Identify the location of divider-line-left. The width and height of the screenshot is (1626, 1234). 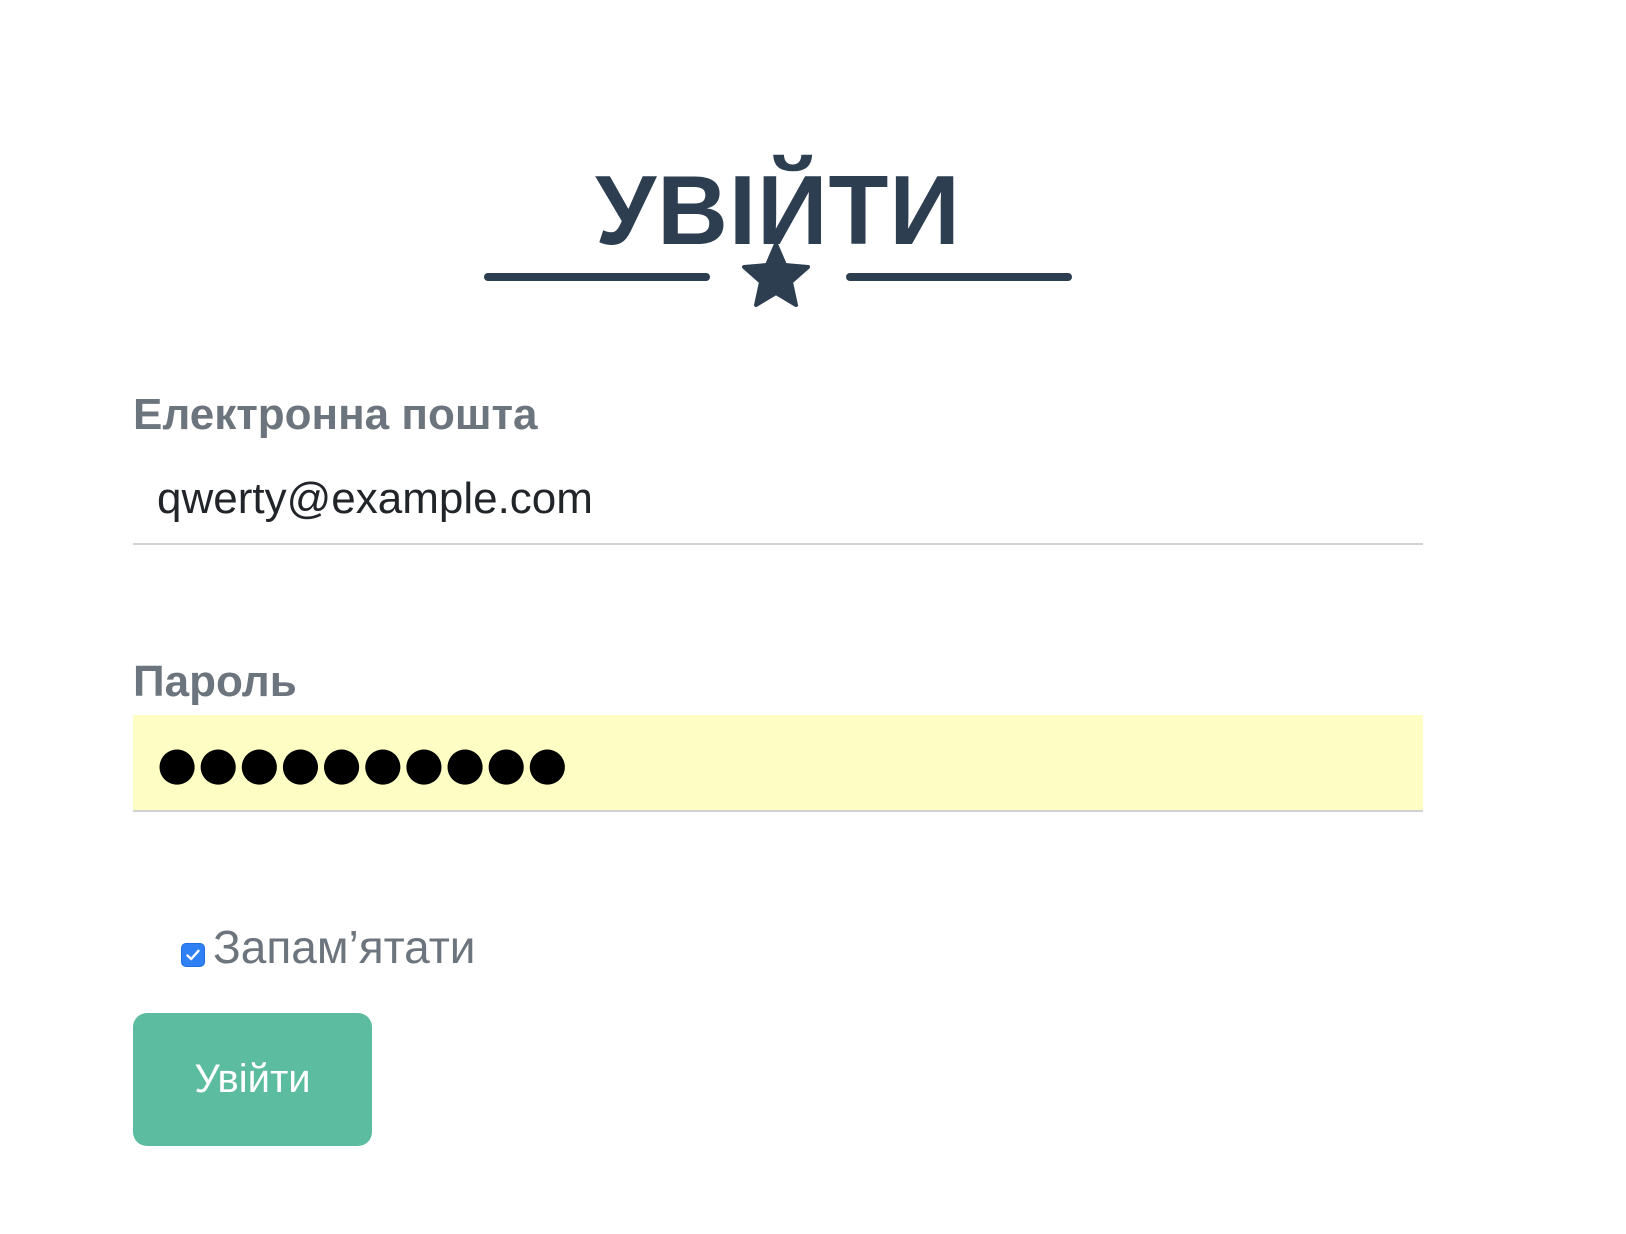
(597, 277).